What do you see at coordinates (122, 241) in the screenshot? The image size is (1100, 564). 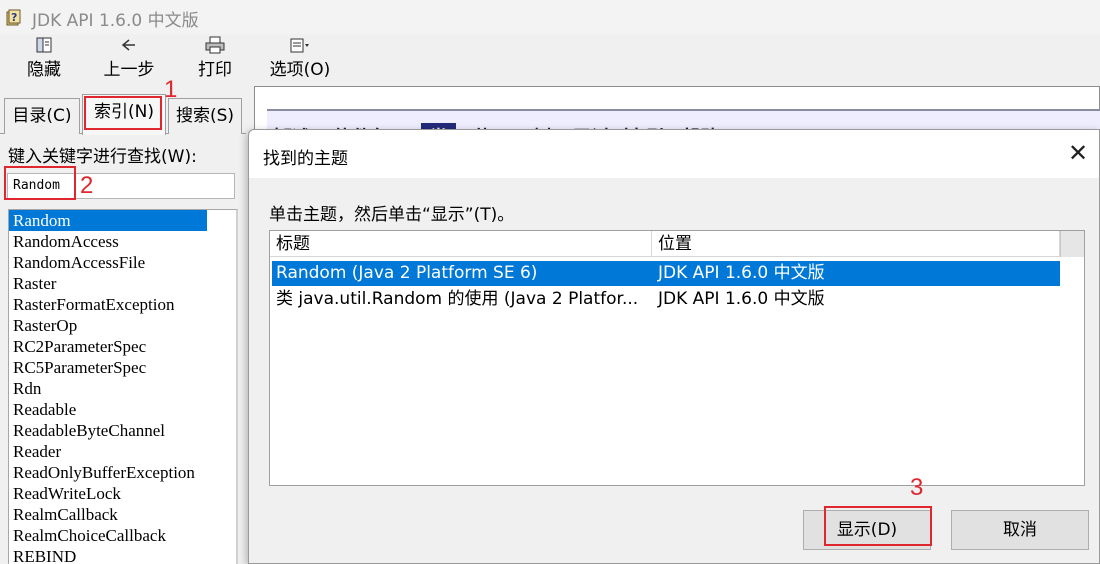 I see `index-list-item: RandomAccess` at bounding box center [122, 241].